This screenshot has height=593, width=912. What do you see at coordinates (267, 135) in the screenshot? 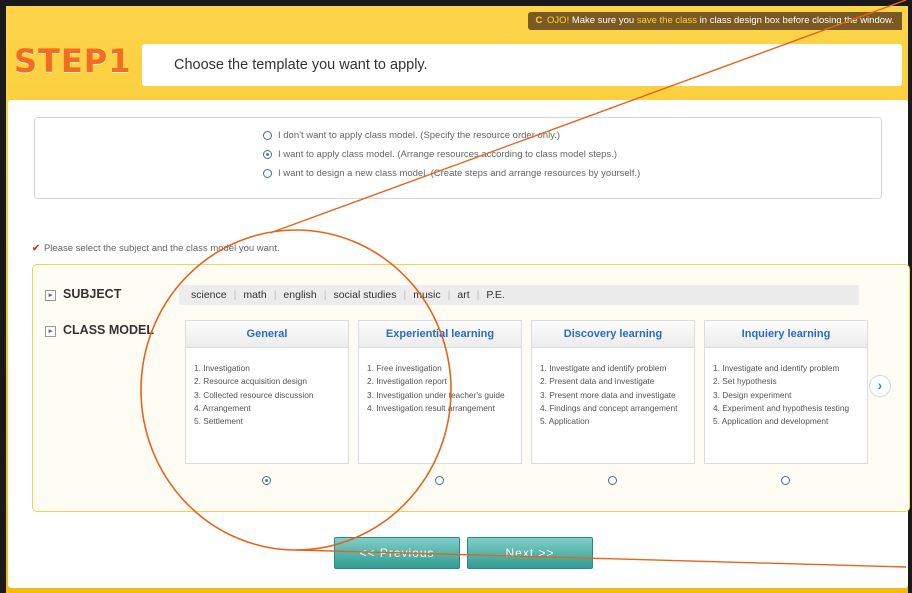
I see `radio-no-model` at bounding box center [267, 135].